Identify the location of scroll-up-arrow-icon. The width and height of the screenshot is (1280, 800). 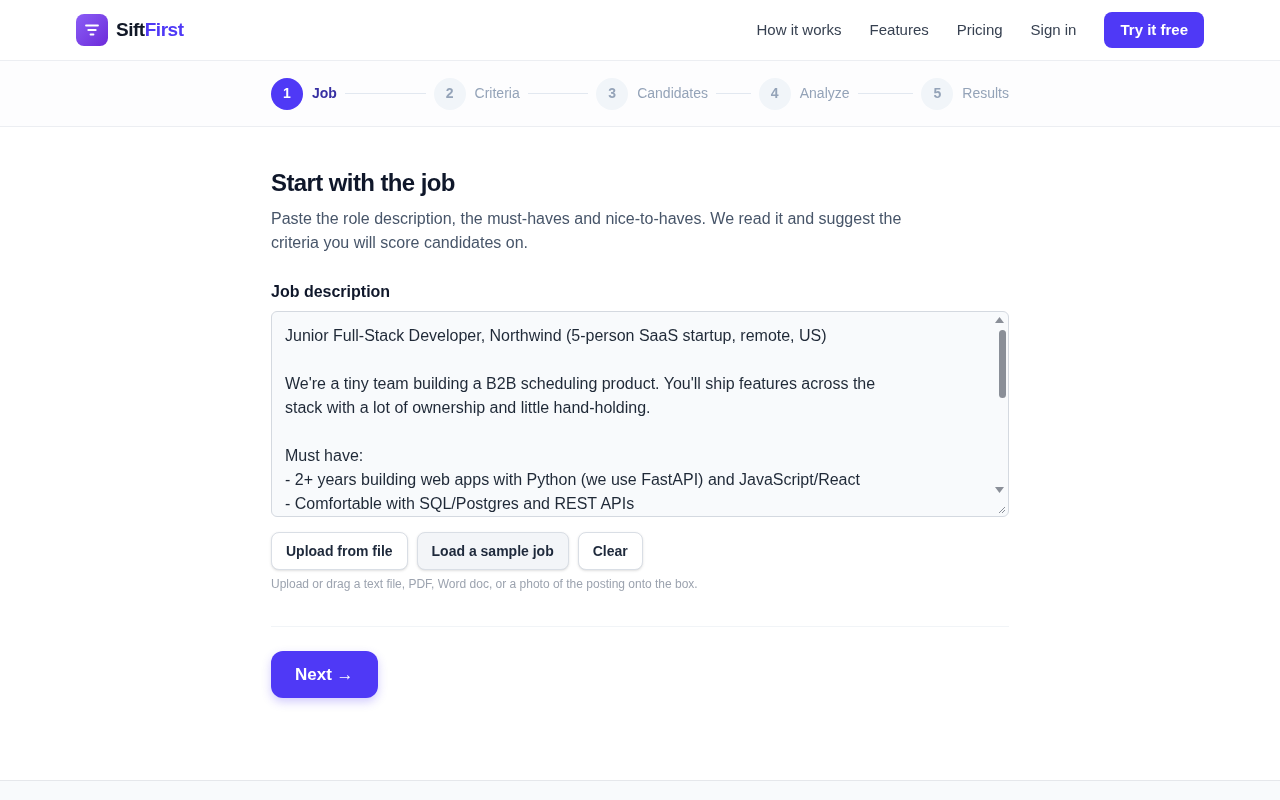
(999, 320).